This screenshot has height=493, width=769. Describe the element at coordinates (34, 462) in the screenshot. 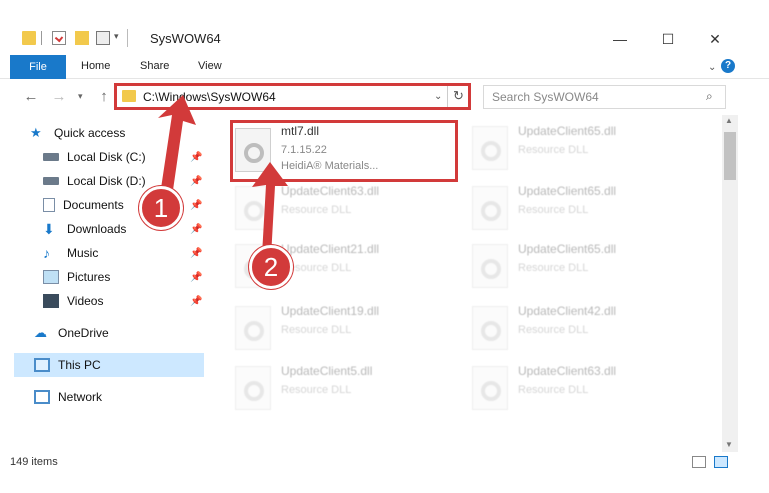

I see `item-count: 149 items` at that location.